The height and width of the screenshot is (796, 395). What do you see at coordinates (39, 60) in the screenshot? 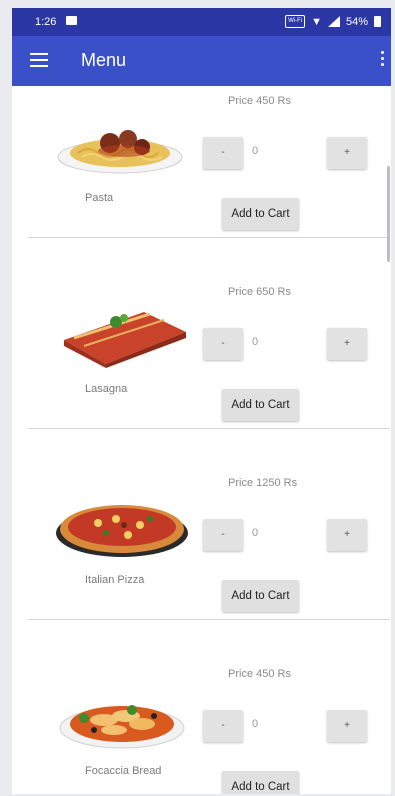
I see `menu-icon` at bounding box center [39, 60].